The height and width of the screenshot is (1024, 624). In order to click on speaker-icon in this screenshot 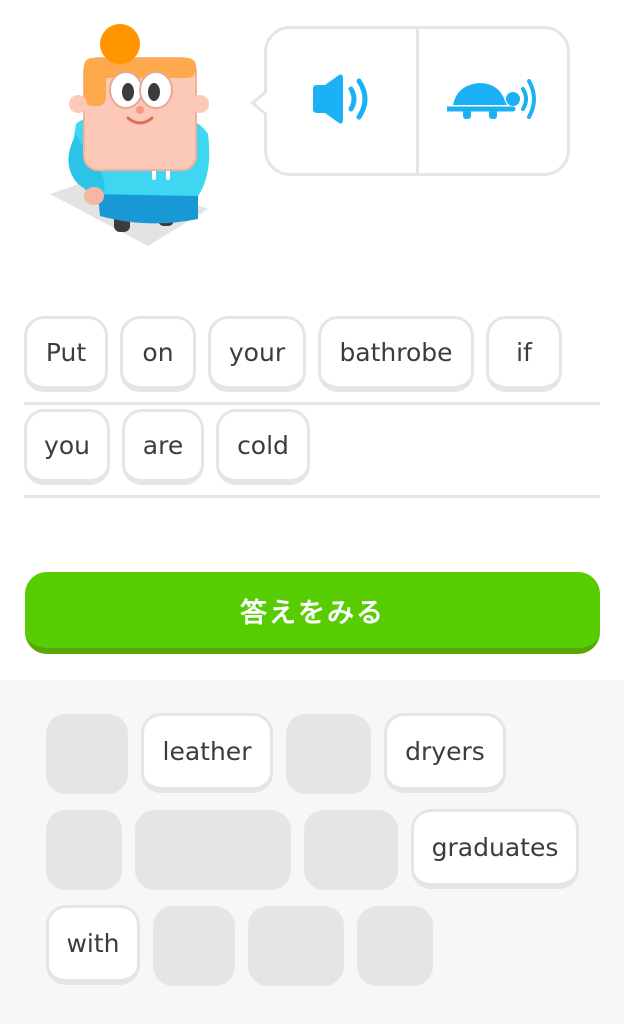, I will do `click(341, 101)`.